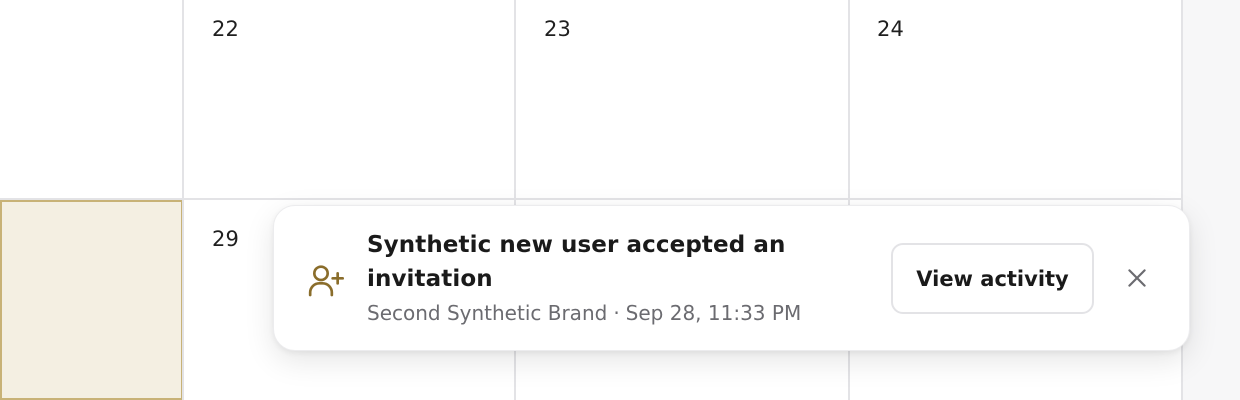  Describe the element at coordinates (1015, 99) in the screenshot. I see `calendar-cell-day-24: 24` at that location.